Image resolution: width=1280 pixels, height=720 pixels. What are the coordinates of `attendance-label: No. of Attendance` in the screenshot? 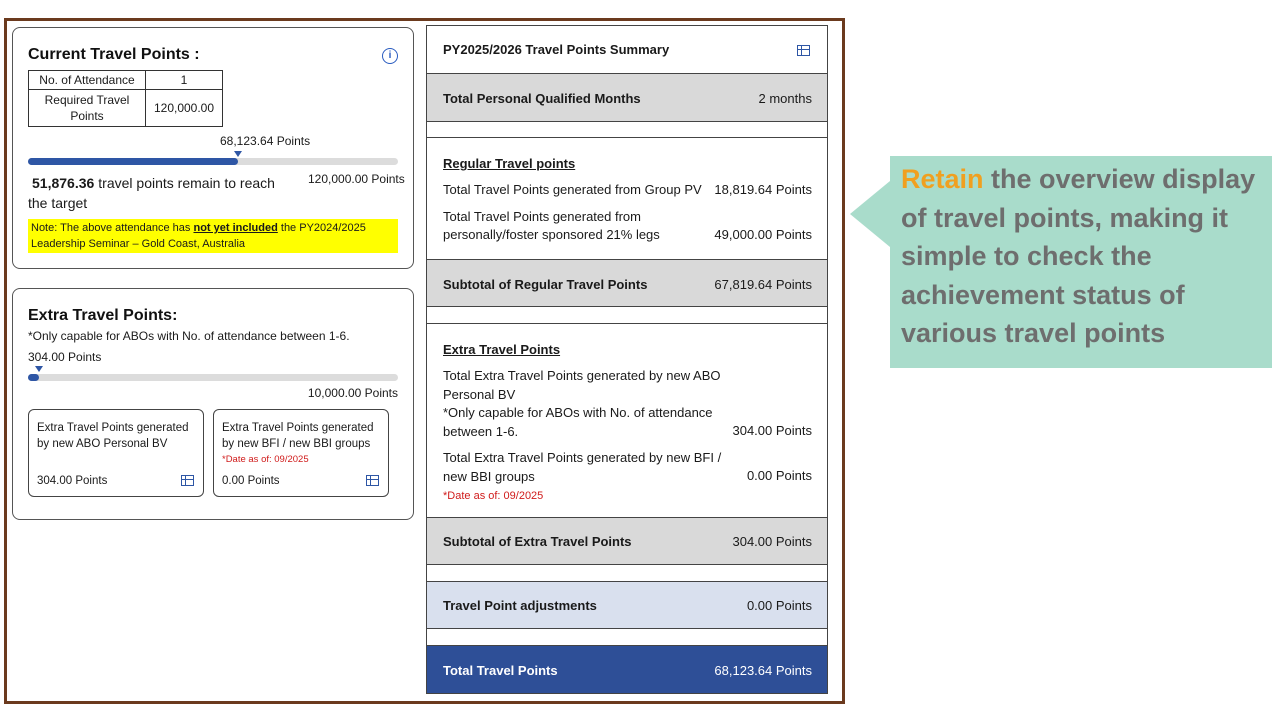 It's located at (87, 80).